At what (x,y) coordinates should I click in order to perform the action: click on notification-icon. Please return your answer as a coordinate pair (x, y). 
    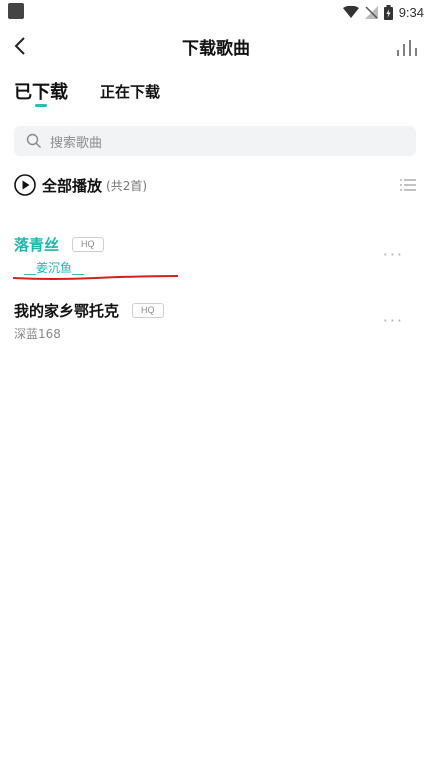
    Looking at the image, I should click on (16, 11).